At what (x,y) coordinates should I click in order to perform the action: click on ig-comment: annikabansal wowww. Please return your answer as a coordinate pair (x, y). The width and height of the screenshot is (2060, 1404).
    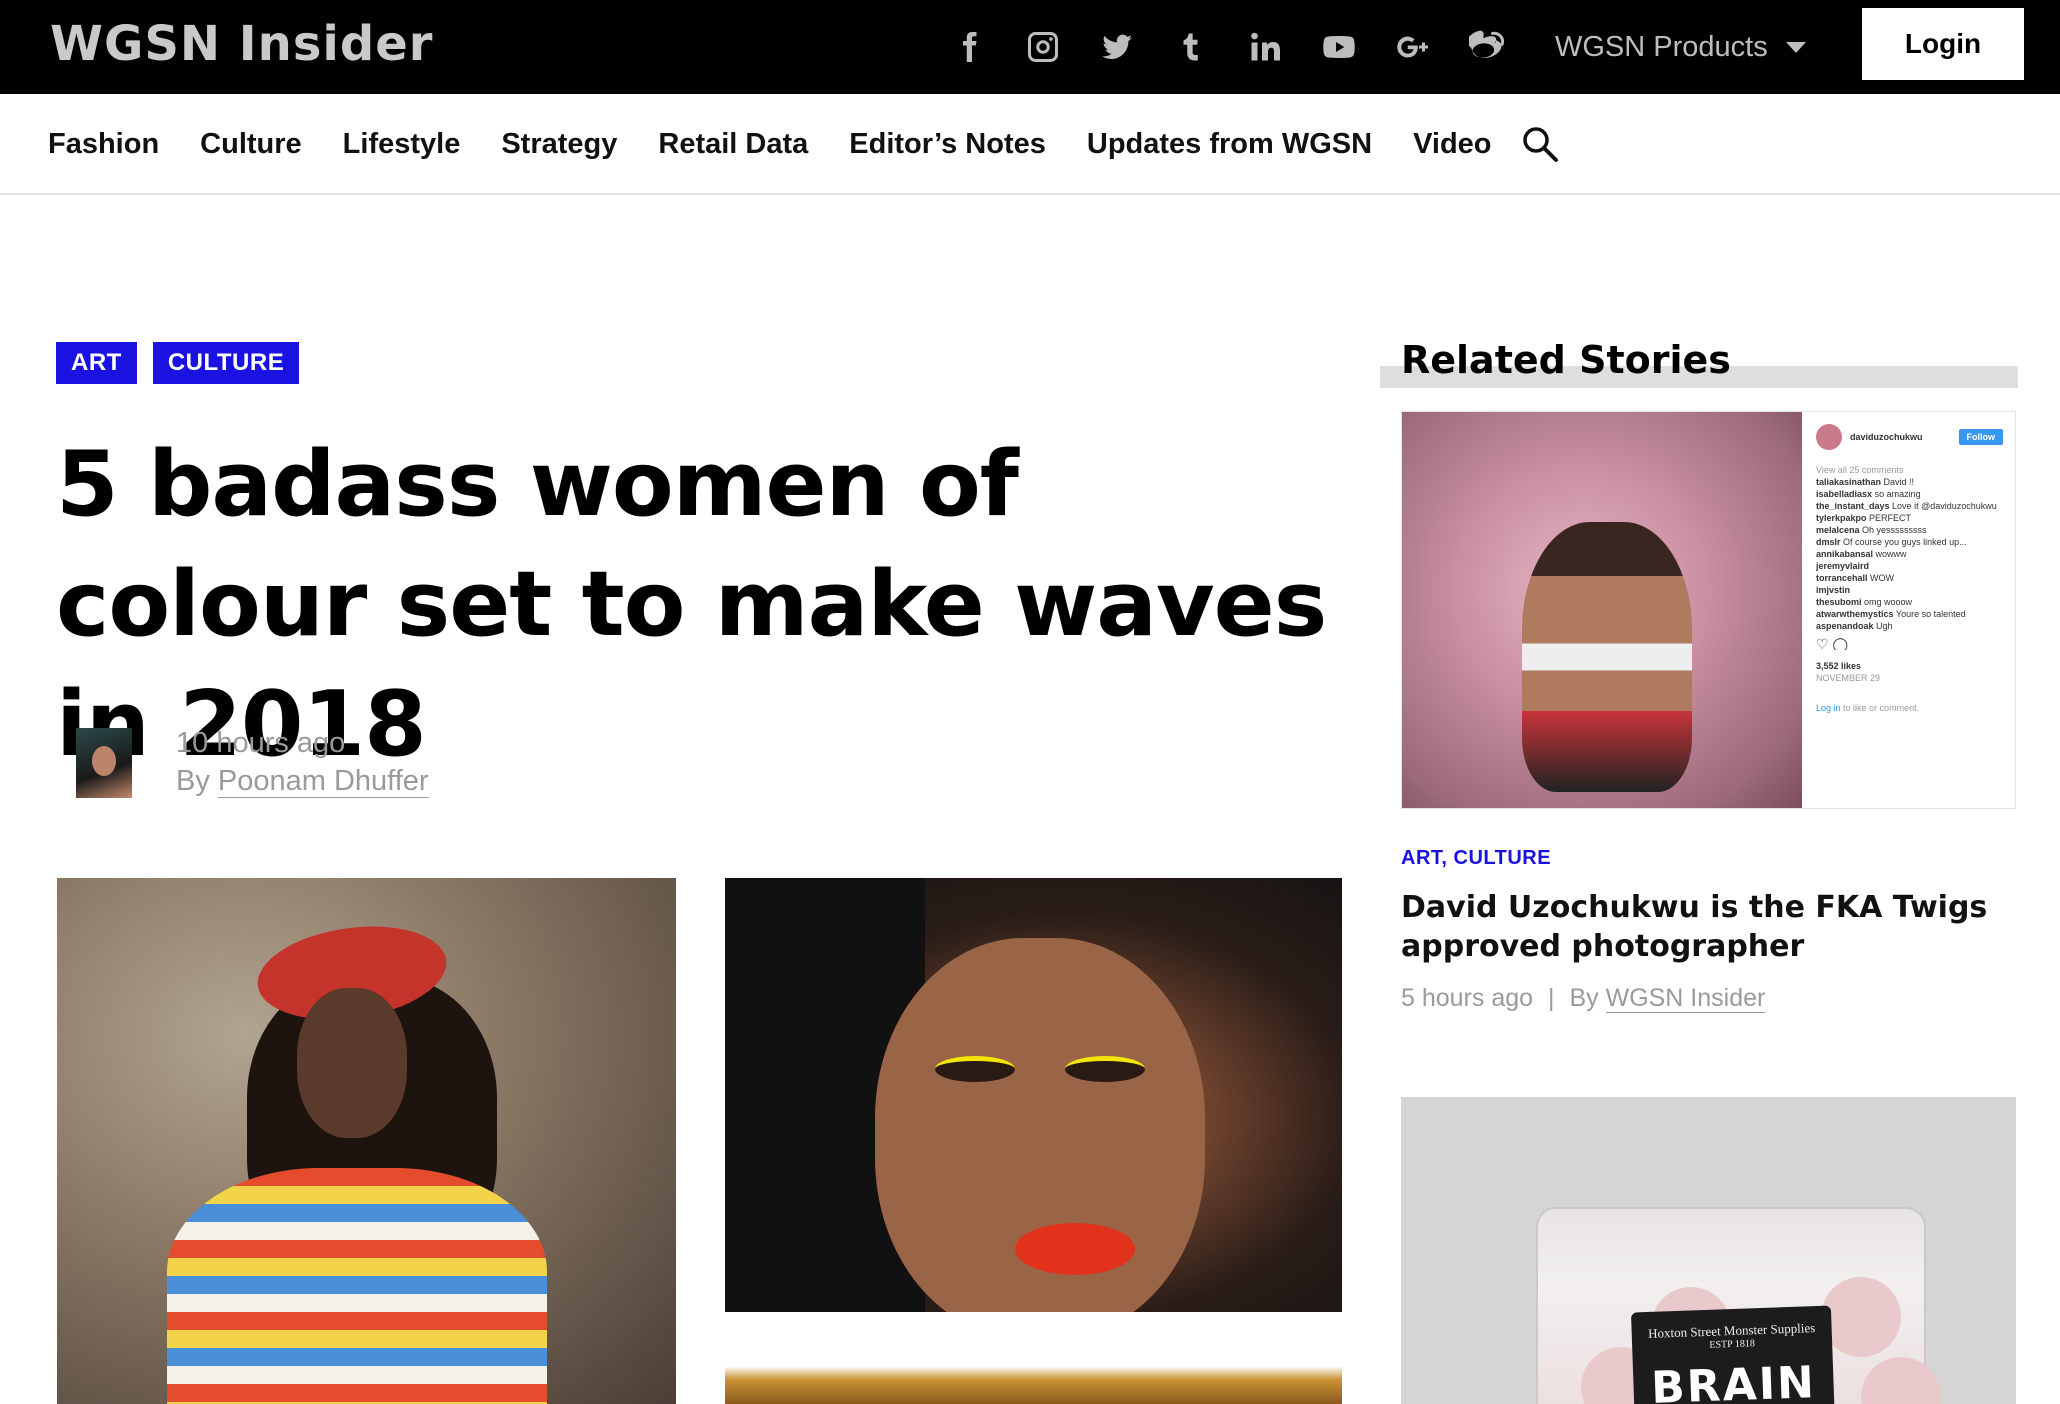
    Looking at the image, I should click on (1861, 554).